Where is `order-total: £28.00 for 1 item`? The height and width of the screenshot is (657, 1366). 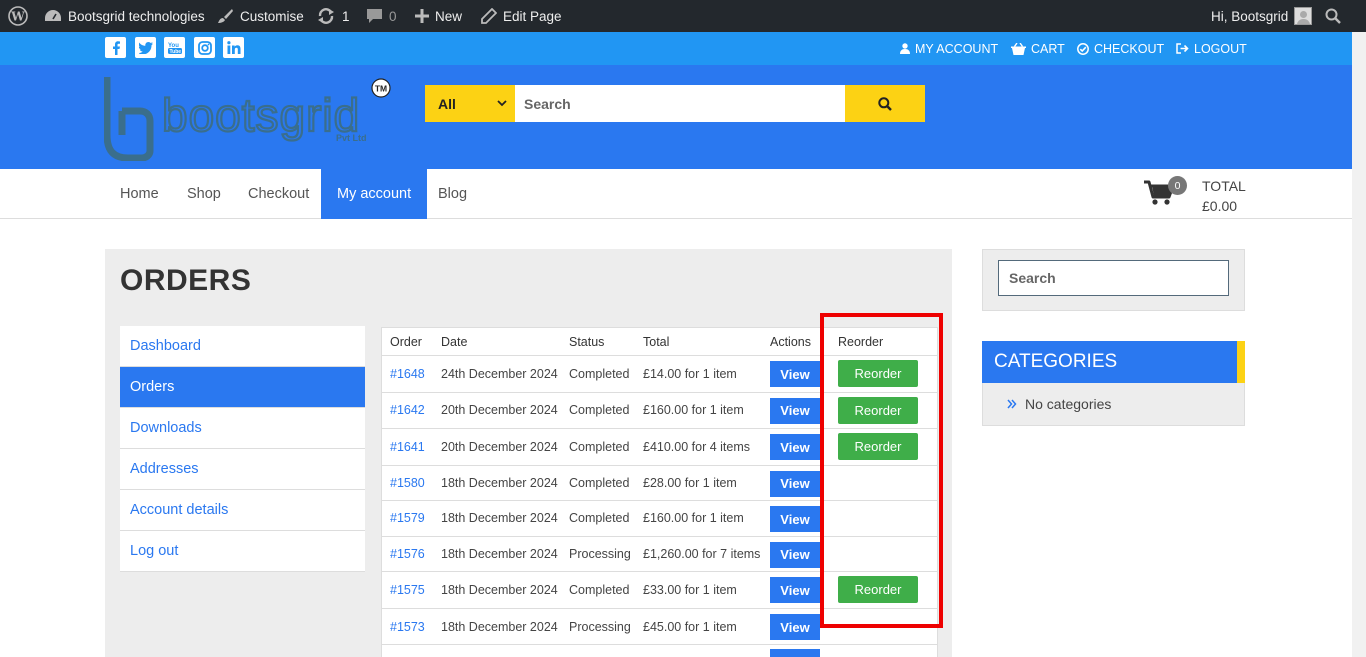 order-total: £28.00 for 1 item is located at coordinates (690, 482).